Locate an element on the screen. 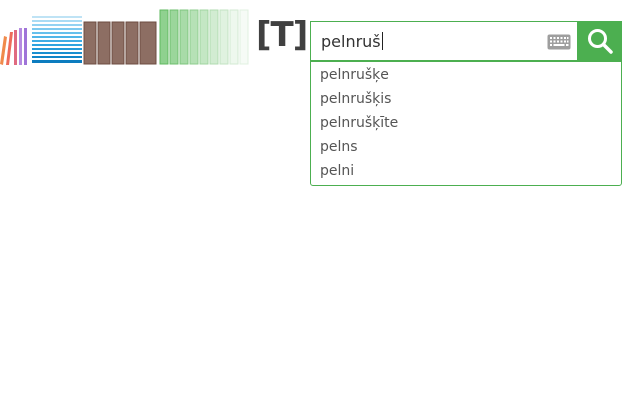 The width and height of the screenshot is (640, 400). suggestion-item: pelnrušķe is located at coordinates (466, 75).